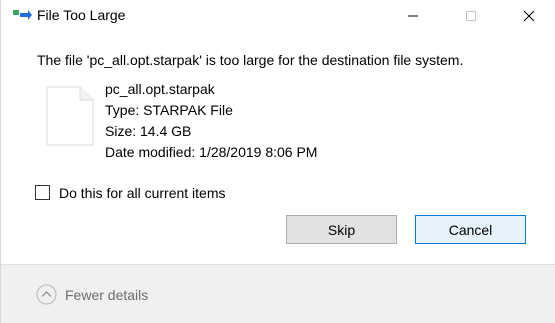 This screenshot has width=555, height=323. Describe the element at coordinates (106, 295) in the screenshot. I see `fewer-details-toggle: Fewer details` at that location.